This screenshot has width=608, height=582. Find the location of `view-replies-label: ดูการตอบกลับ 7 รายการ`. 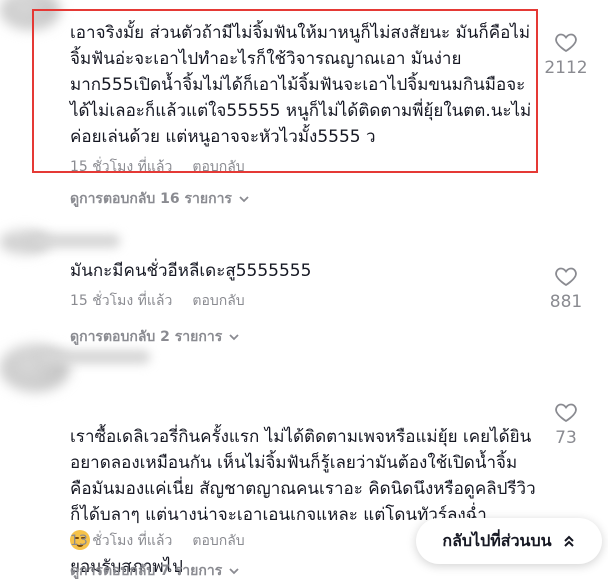

view-replies-label: ดูการตอบกลับ 7 รายการ is located at coordinates (146, 571).